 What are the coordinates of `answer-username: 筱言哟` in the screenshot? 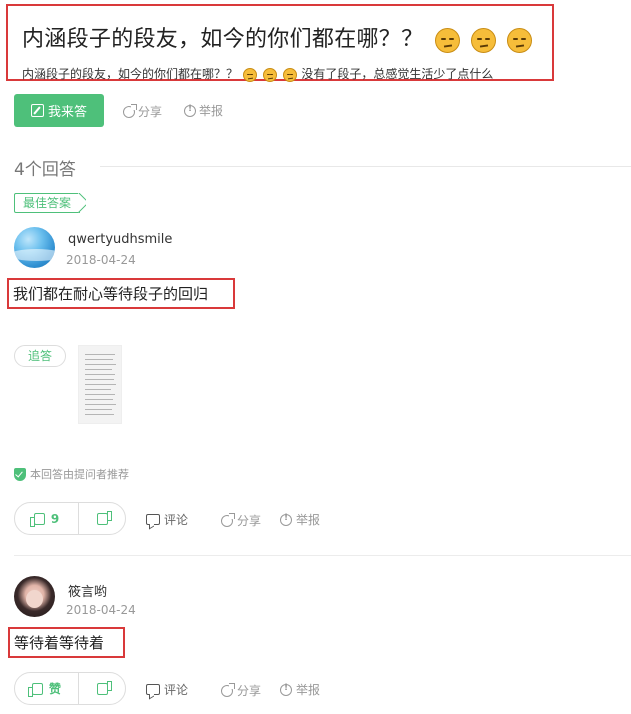 It's located at (87, 590).